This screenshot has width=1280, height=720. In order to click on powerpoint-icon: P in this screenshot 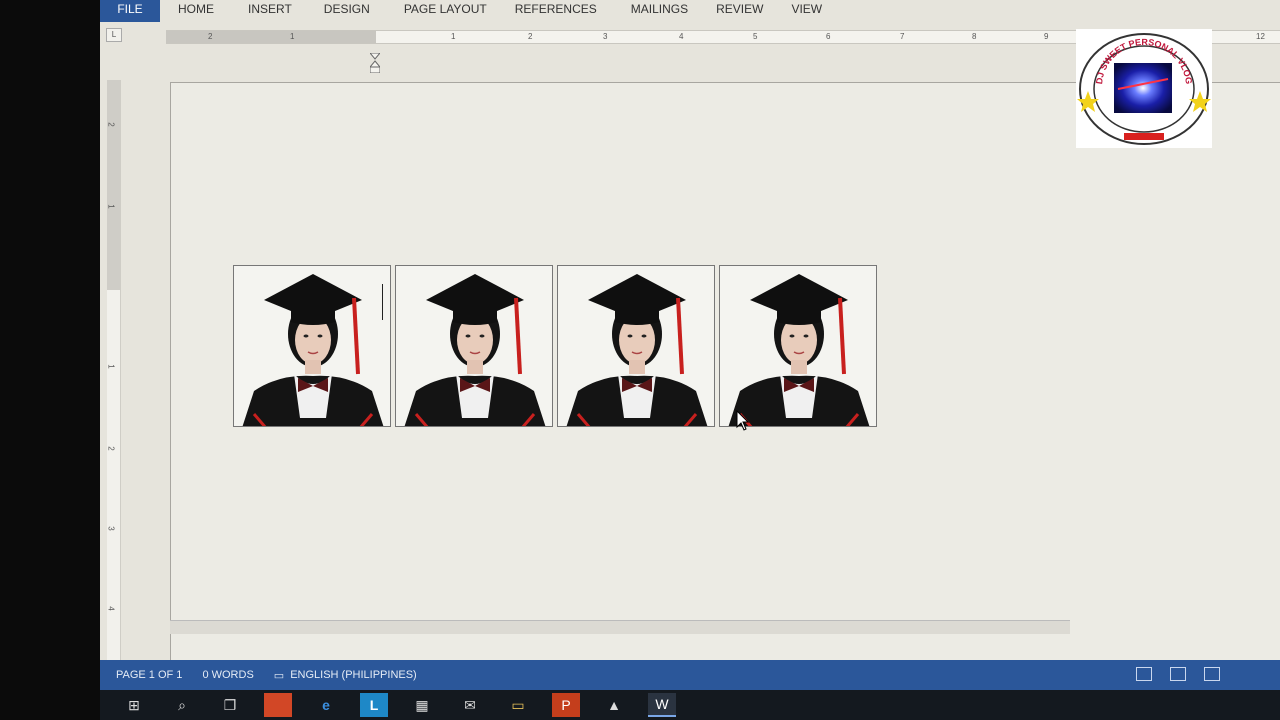, I will do `click(566, 705)`.